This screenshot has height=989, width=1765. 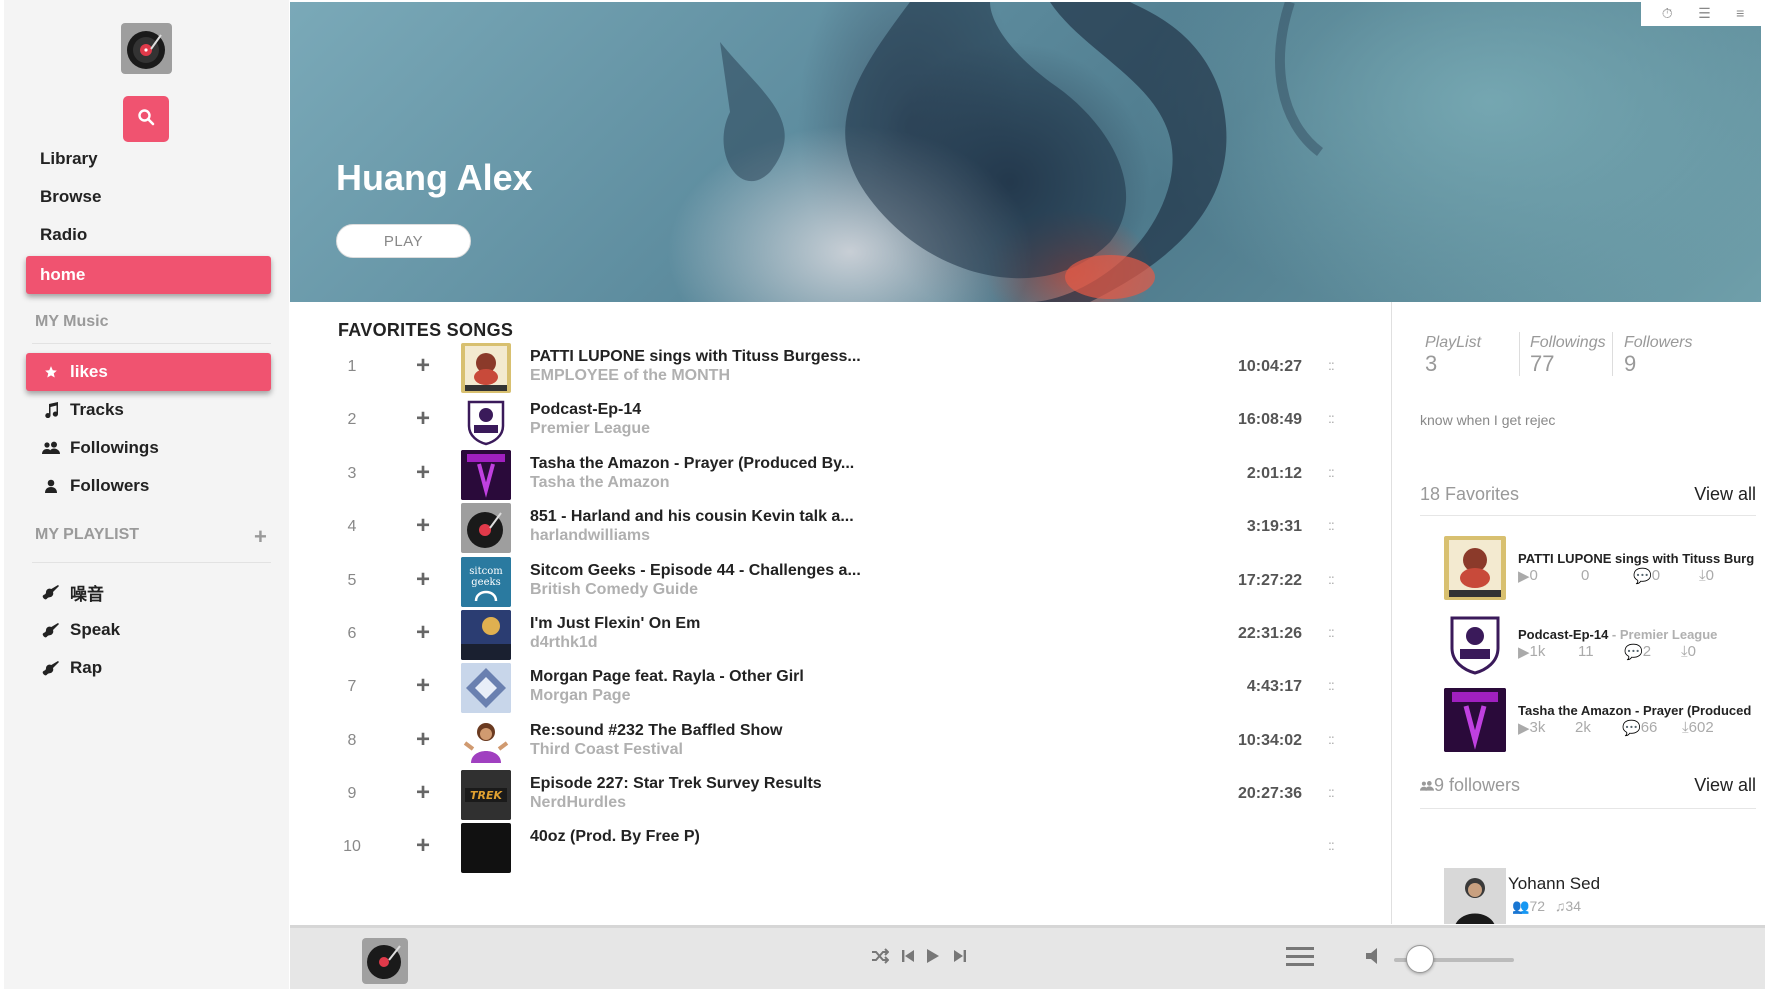 What do you see at coordinates (1638, 652) in the screenshot?
I see `comments-count: 💬 2` at bounding box center [1638, 652].